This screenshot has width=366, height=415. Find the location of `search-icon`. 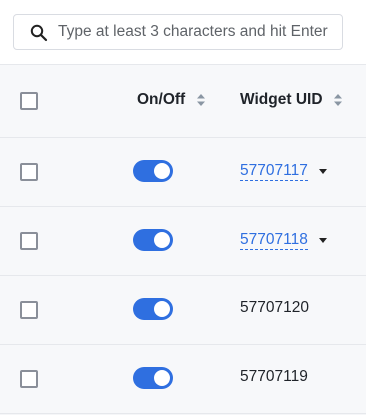

search-icon is located at coordinates (39, 33).